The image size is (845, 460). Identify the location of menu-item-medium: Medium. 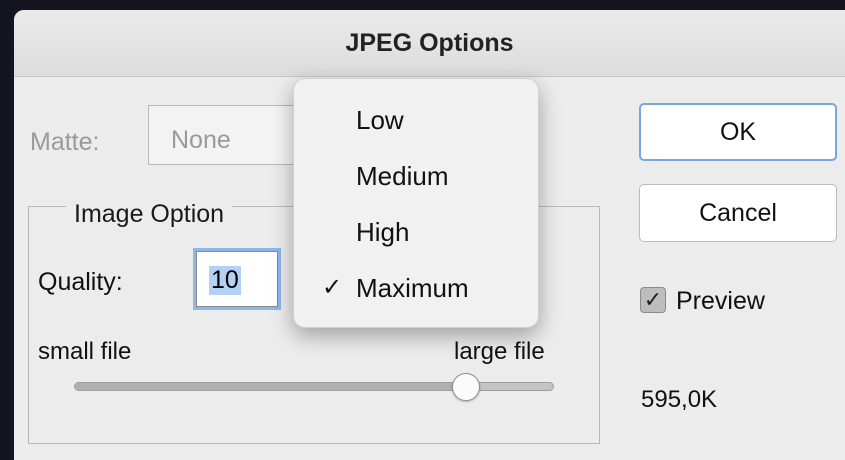
(416, 177).